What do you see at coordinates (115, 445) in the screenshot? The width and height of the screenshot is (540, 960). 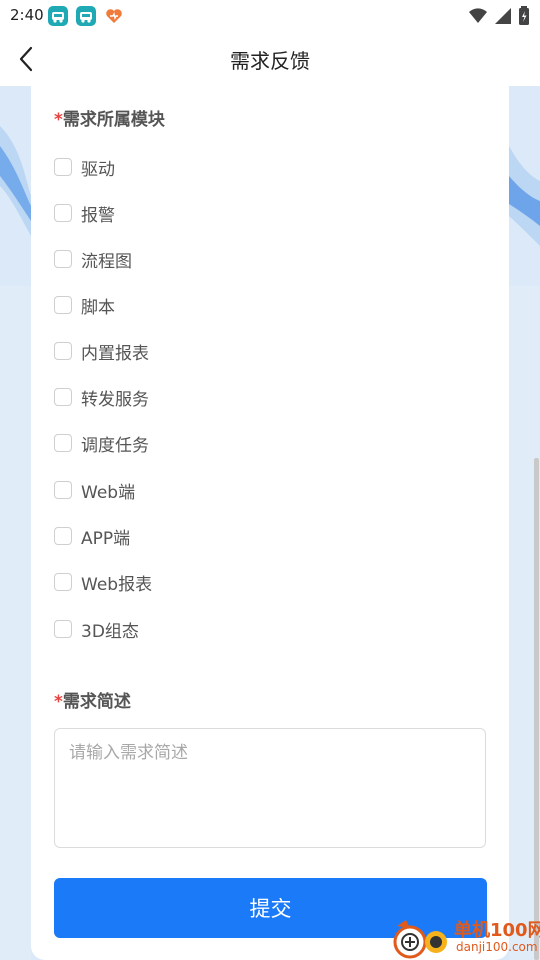 I see `option-label: 调度任务` at bounding box center [115, 445].